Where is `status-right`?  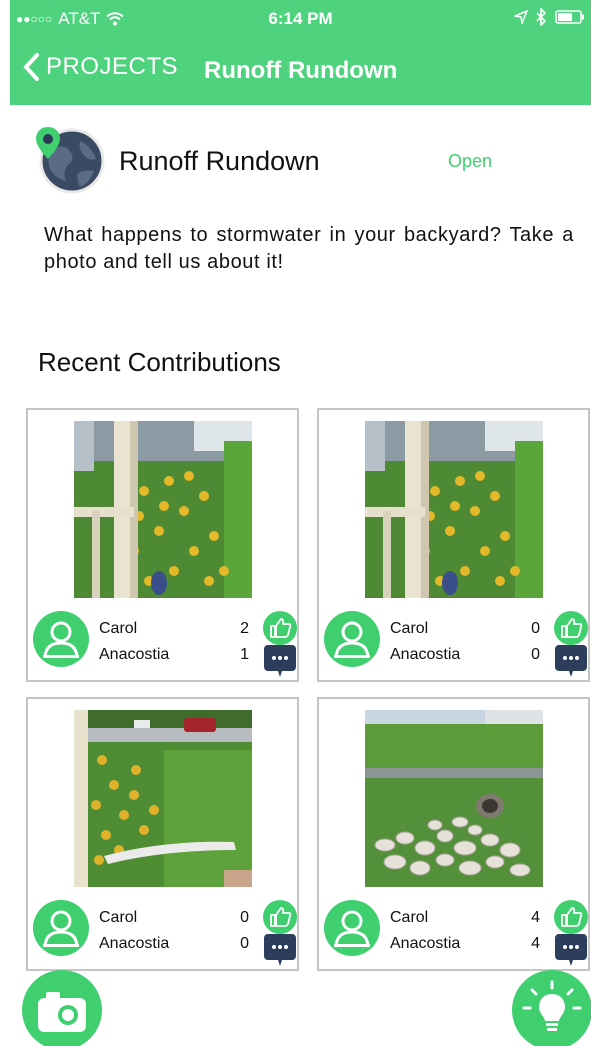 status-right is located at coordinates (549, 17).